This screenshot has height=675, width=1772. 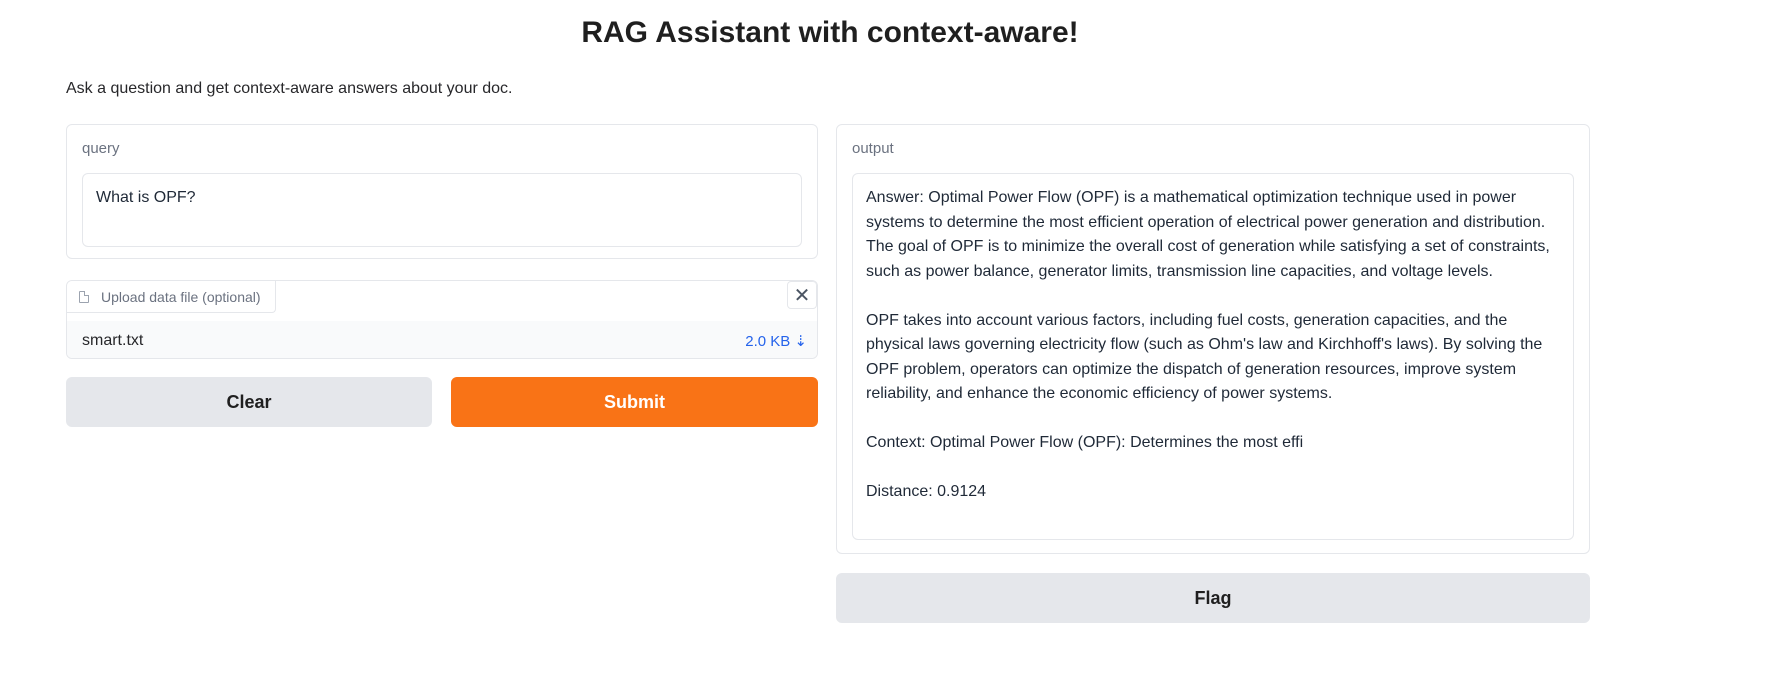 What do you see at coordinates (101, 148) in the screenshot?
I see `query-label: query` at bounding box center [101, 148].